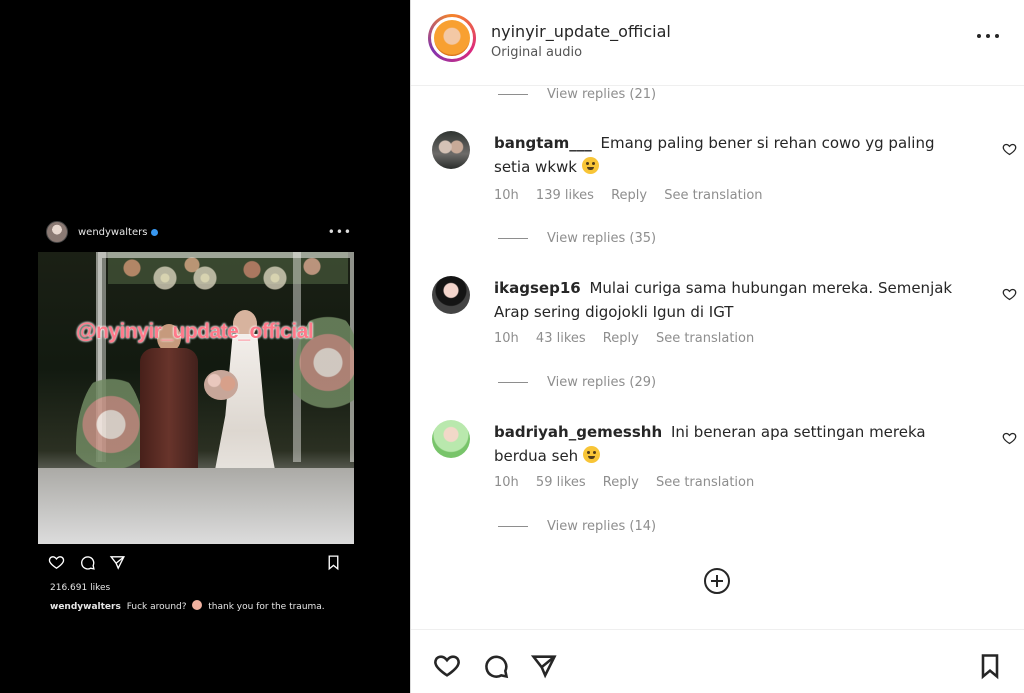 Image resolution: width=1024 pixels, height=693 pixels. I want to click on embedded-send-icon, so click(117, 563).